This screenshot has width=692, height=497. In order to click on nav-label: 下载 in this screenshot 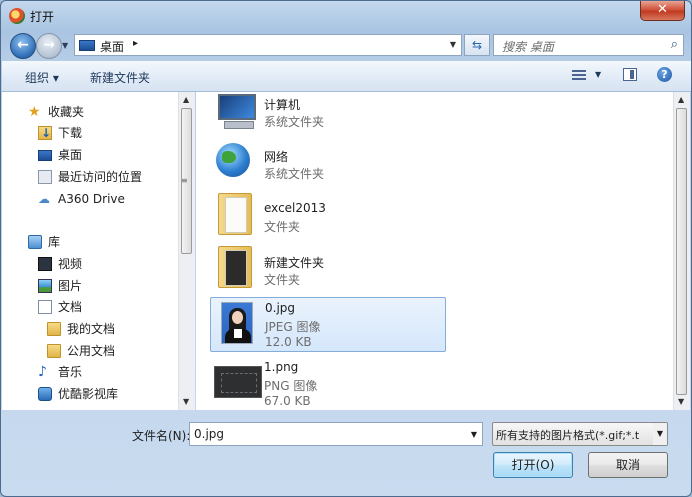, I will do `click(70, 133)`.